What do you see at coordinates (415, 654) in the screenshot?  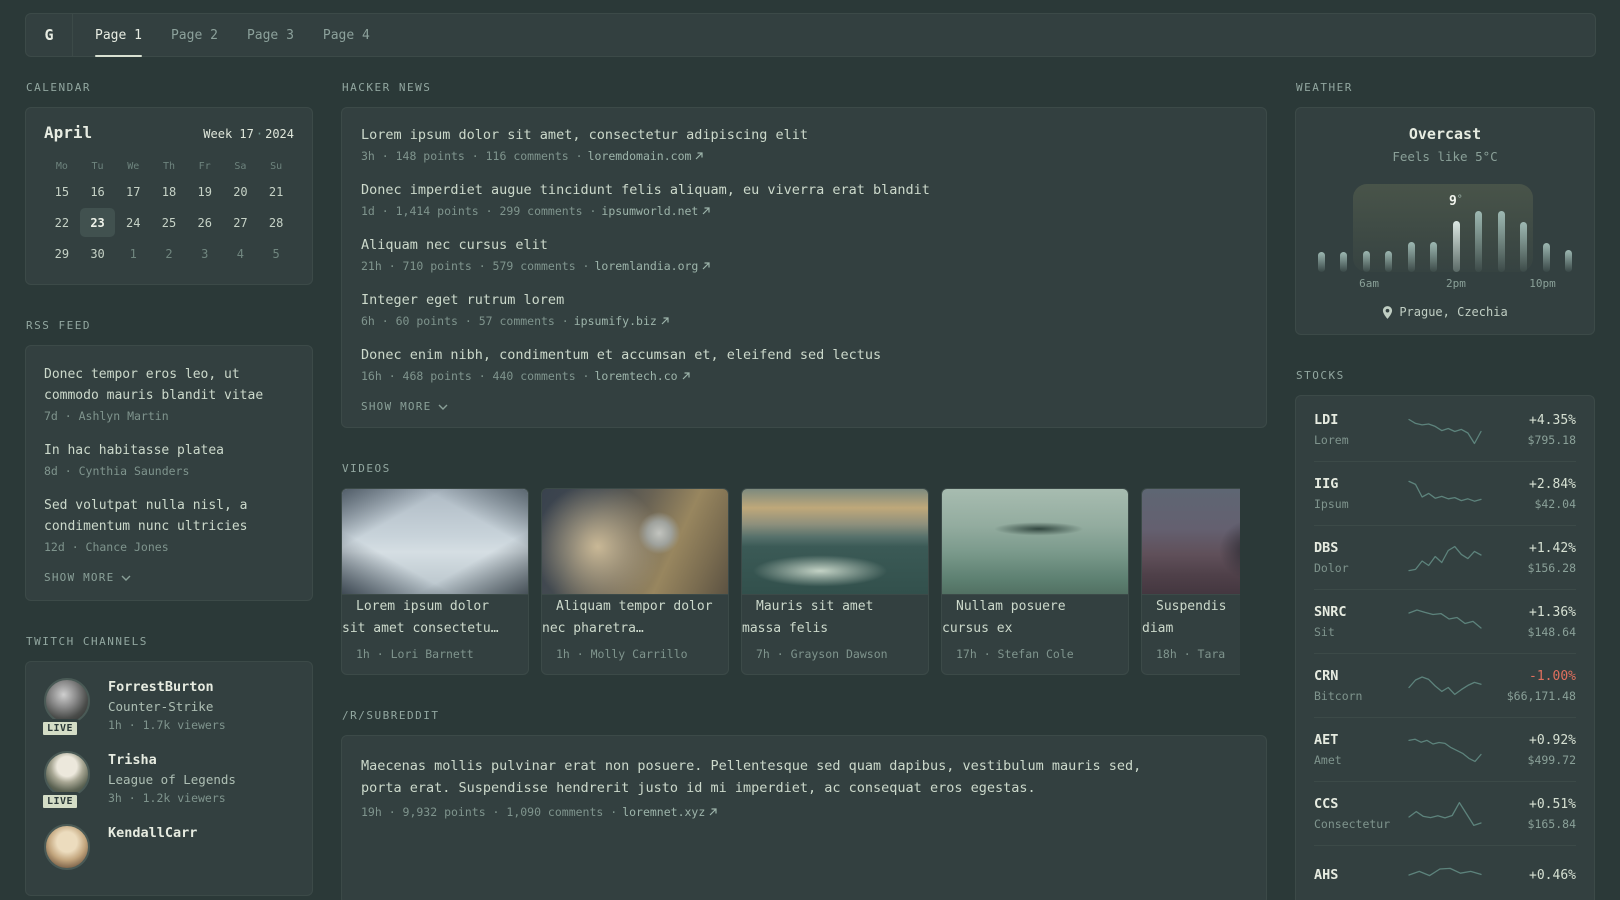 I see `video-meta: 1h · Lori Barnett` at bounding box center [415, 654].